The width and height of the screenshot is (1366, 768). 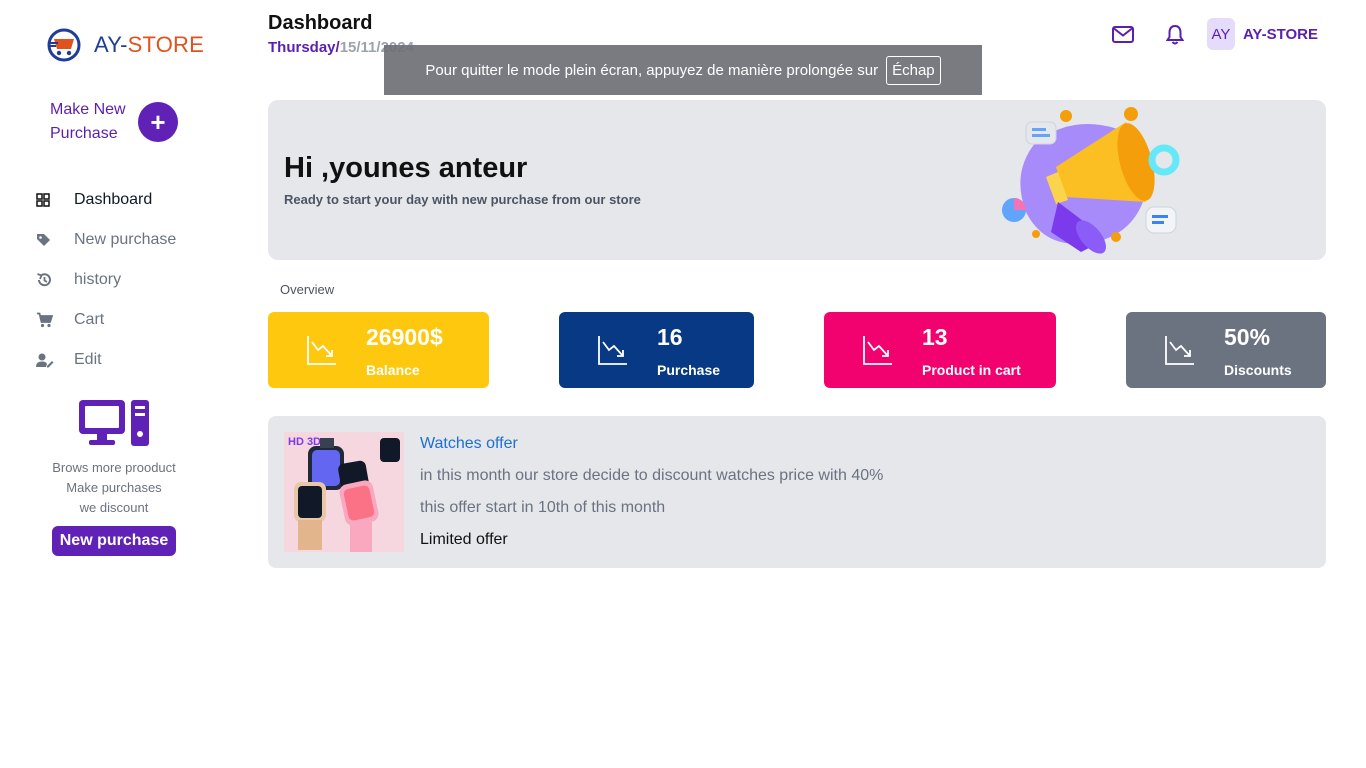 I want to click on tag-icon, so click(x=55, y=240).